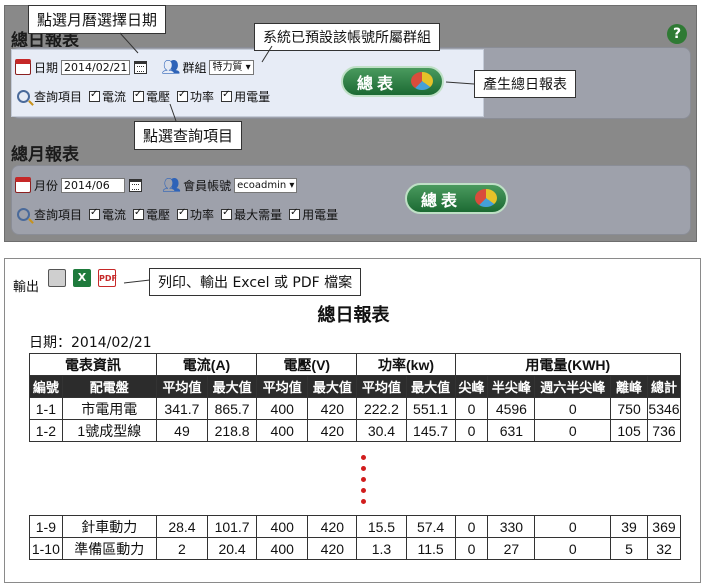  What do you see at coordinates (430, 408) in the screenshot?
I see `table-cell: 551.1` at bounding box center [430, 408].